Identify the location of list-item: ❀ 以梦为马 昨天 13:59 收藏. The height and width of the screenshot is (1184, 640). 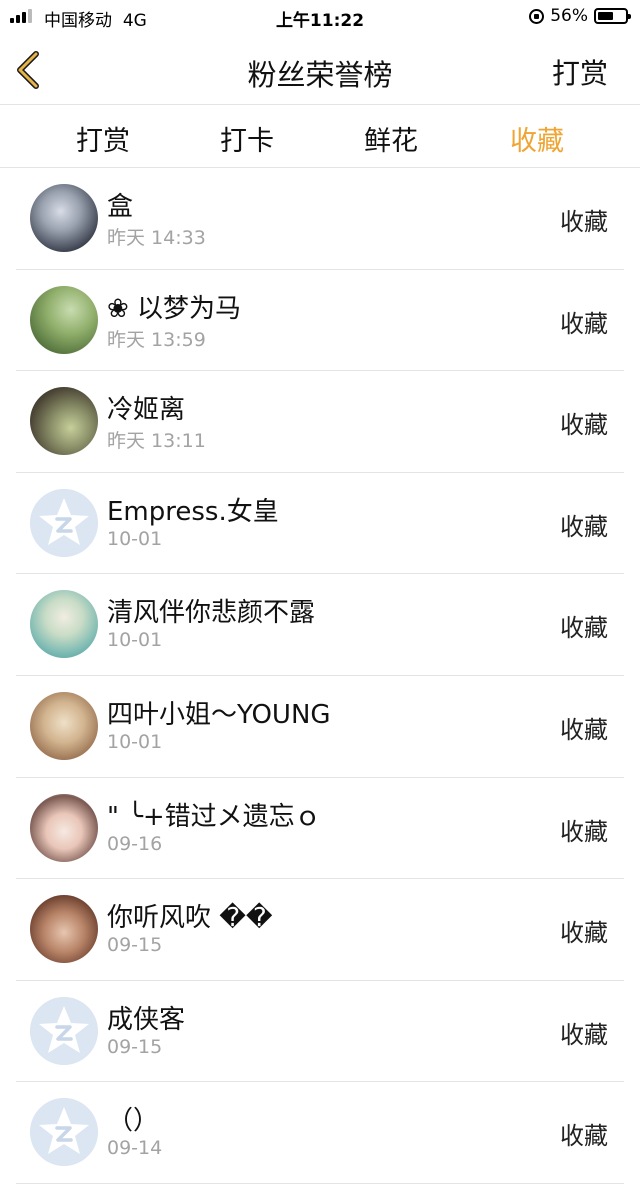
(320, 321).